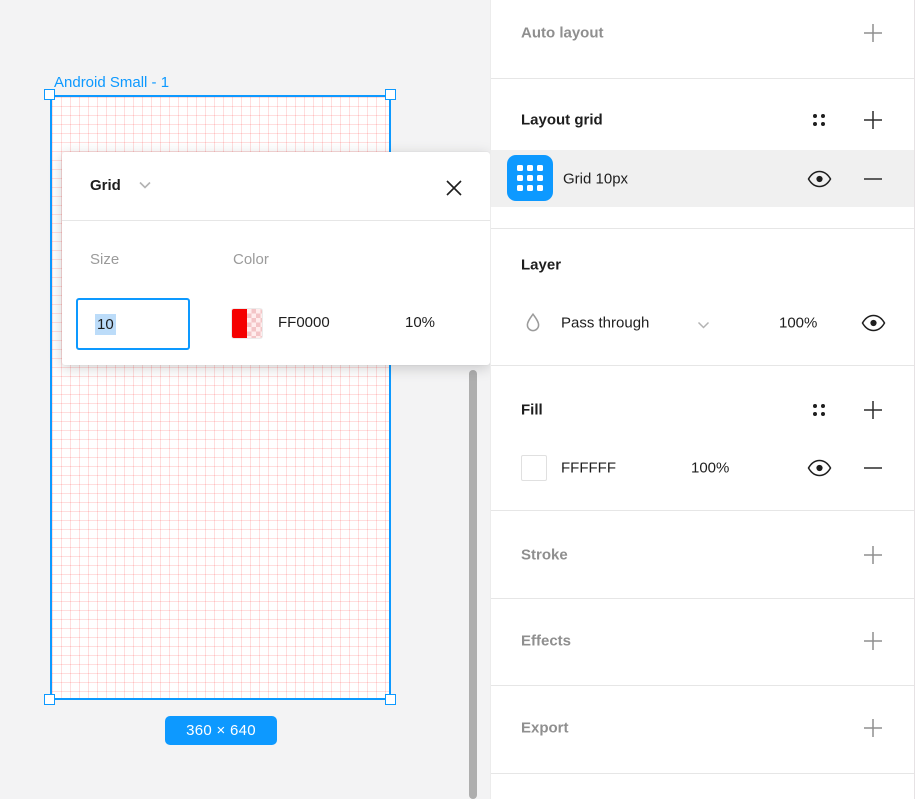 The width and height of the screenshot is (919, 799). What do you see at coordinates (702, 178) in the screenshot?
I see `layout-grid-row: Grid 10px` at bounding box center [702, 178].